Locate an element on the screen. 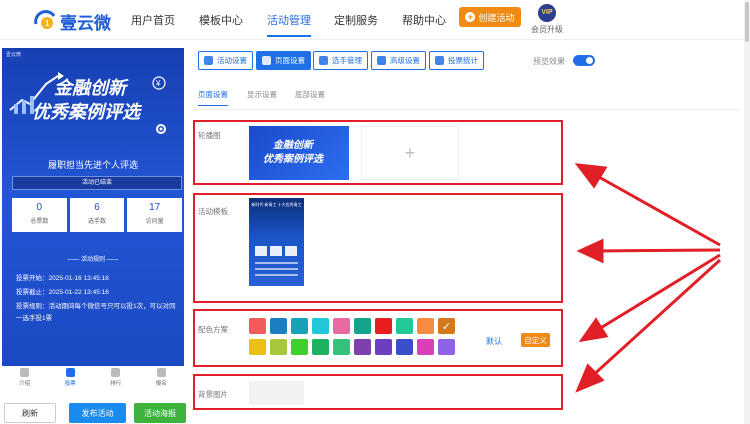 The height and width of the screenshot is (424, 750). page-scrollbar is located at coordinates (747, 212).